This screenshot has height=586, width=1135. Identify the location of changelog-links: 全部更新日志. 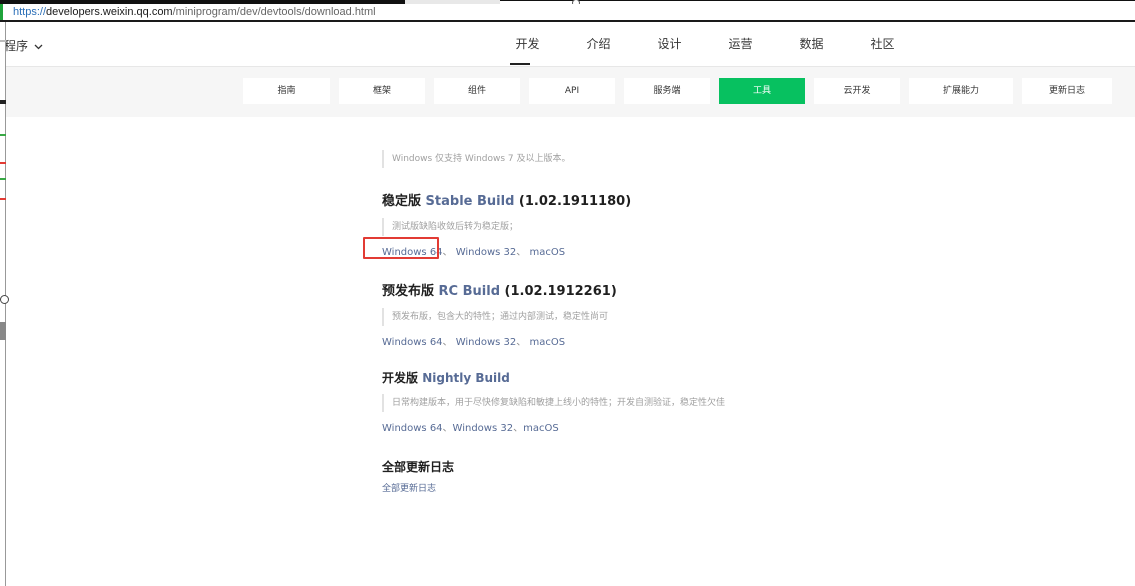
(682, 487).